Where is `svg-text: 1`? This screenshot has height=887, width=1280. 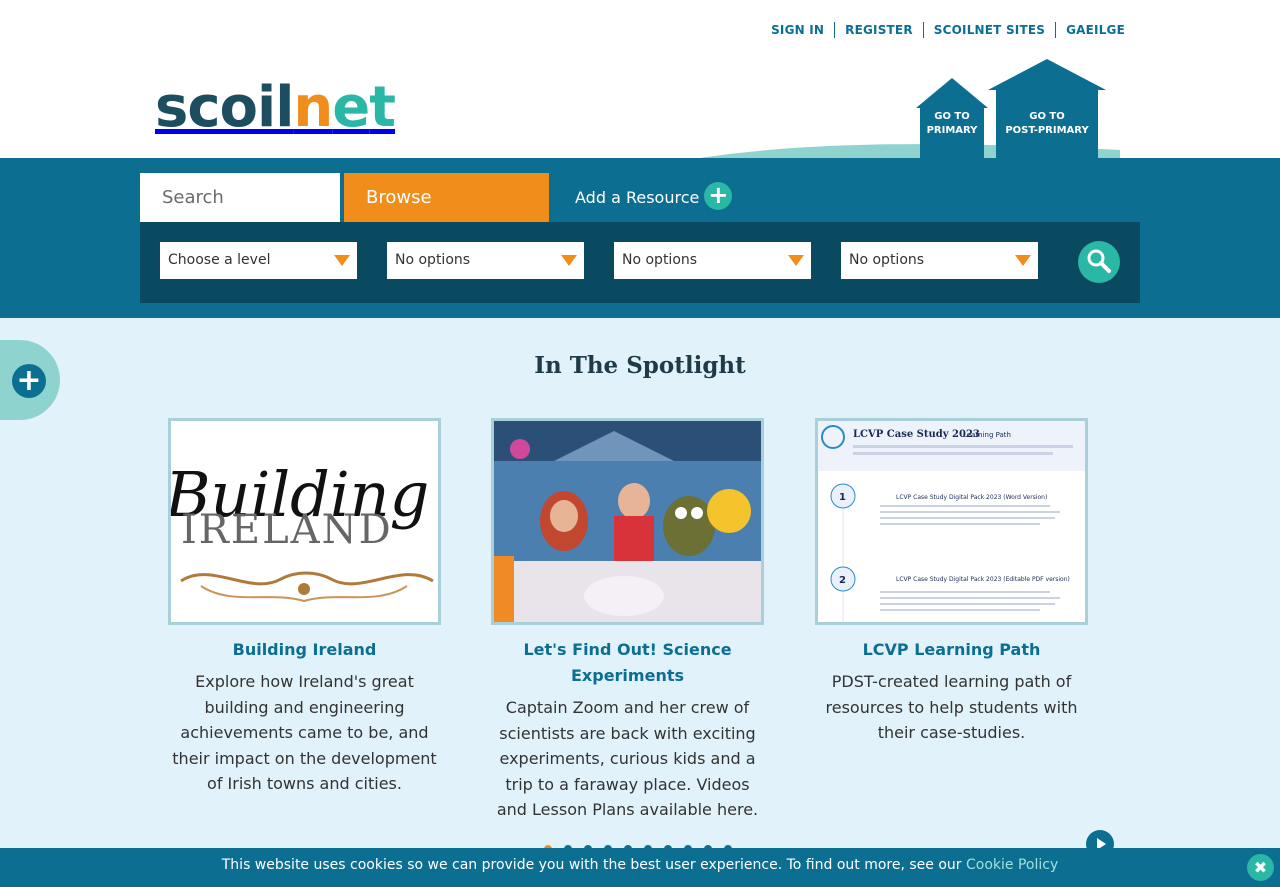
svg-text: 1 is located at coordinates (842, 497).